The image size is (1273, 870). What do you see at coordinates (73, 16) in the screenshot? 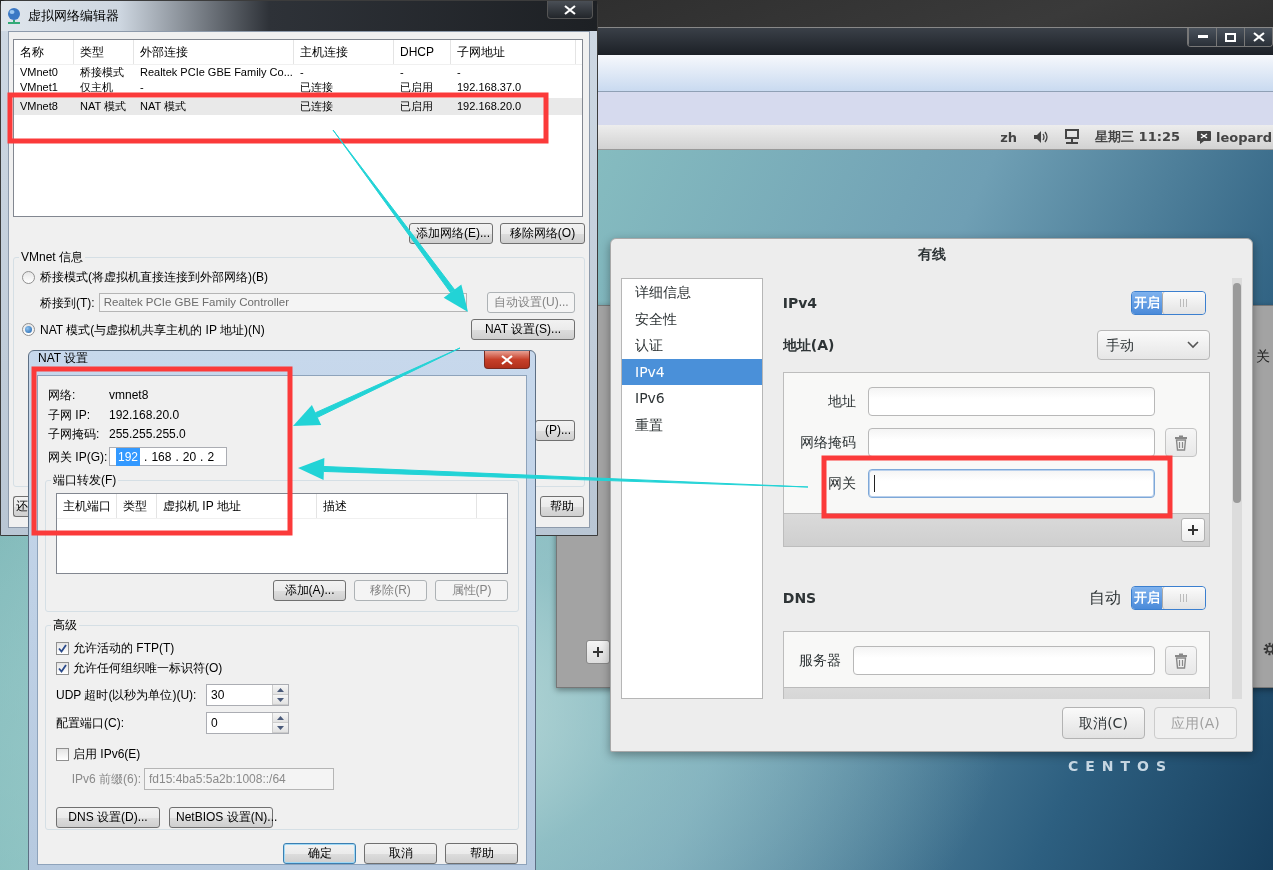
I see `window-title: 虚拟网络编辑器` at bounding box center [73, 16].